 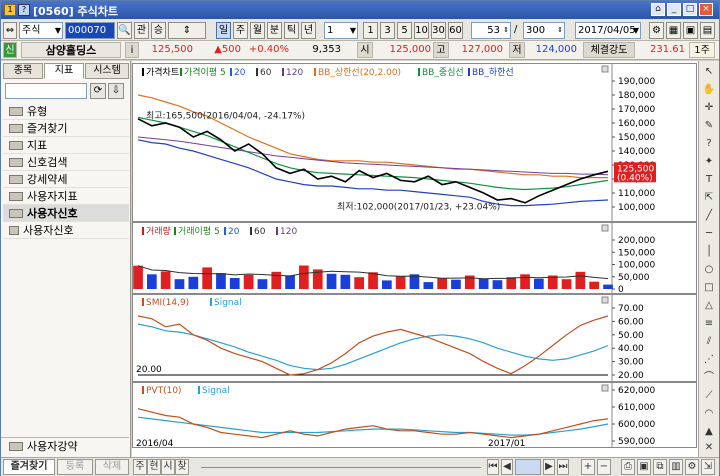 What do you see at coordinates (257, 30) in the screenshot?
I see `period-month: 월` at bounding box center [257, 30].